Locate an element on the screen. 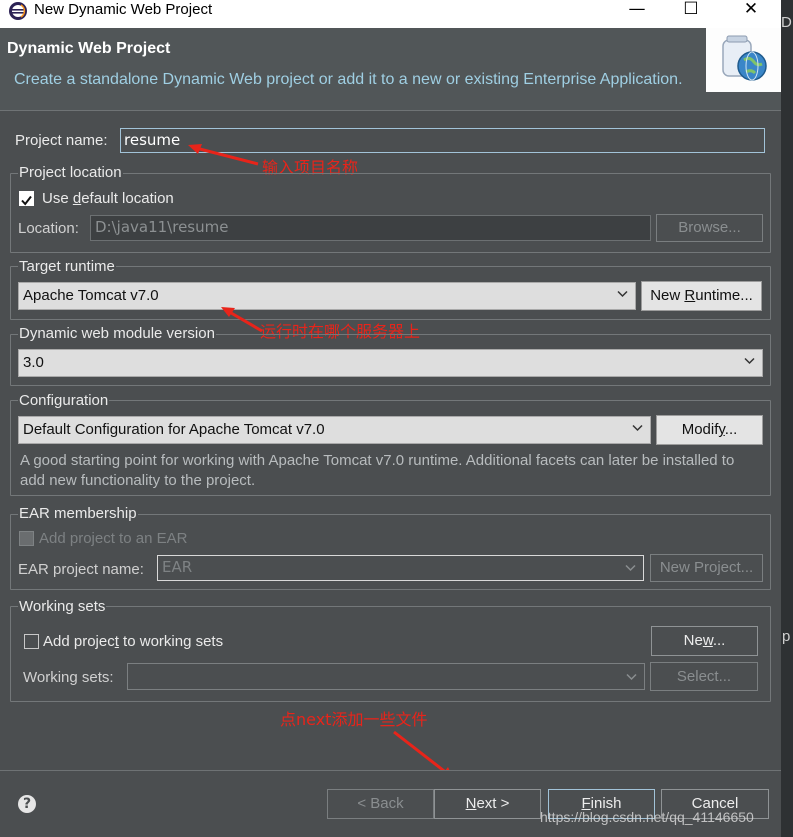 Image resolution: width=793 pixels, height=837 pixels. project-name-value: resume is located at coordinates (152, 140).